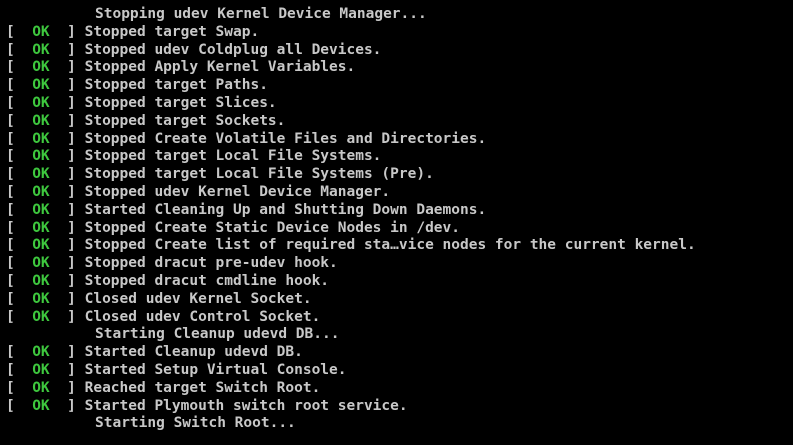  Describe the element at coordinates (399, 371) in the screenshot. I see `console-line: [ OK ] Started Setup Virtual Console.` at that location.